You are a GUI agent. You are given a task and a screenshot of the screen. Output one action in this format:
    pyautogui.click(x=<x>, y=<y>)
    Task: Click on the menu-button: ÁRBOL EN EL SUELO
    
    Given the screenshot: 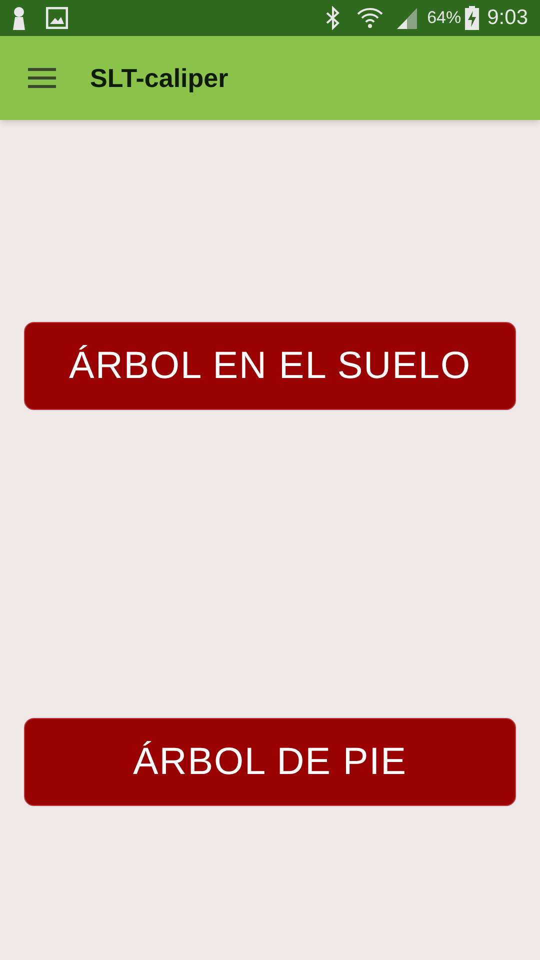 What is the action you would take?
    pyautogui.click(x=270, y=366)
    